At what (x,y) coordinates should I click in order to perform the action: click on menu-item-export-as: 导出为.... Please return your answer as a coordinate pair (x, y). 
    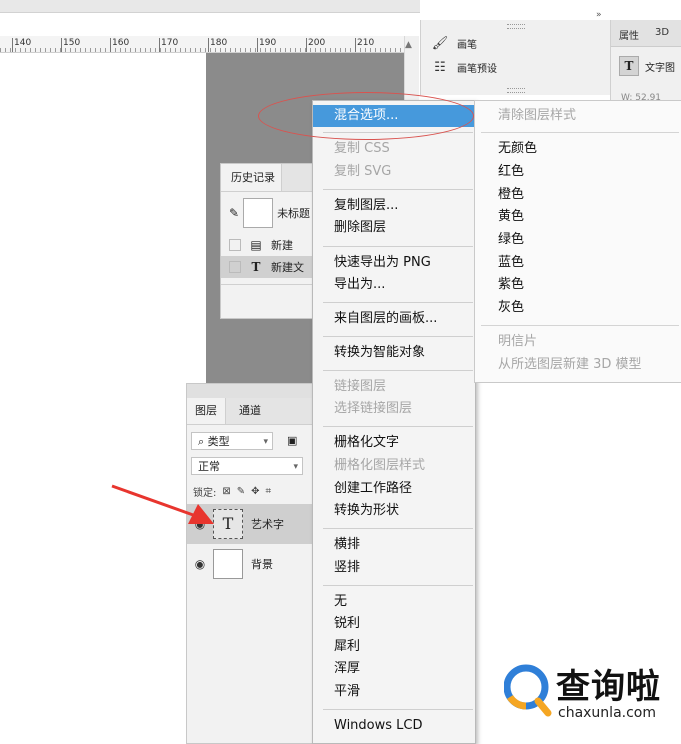
    Looking at the image, I should click on (394, 285).